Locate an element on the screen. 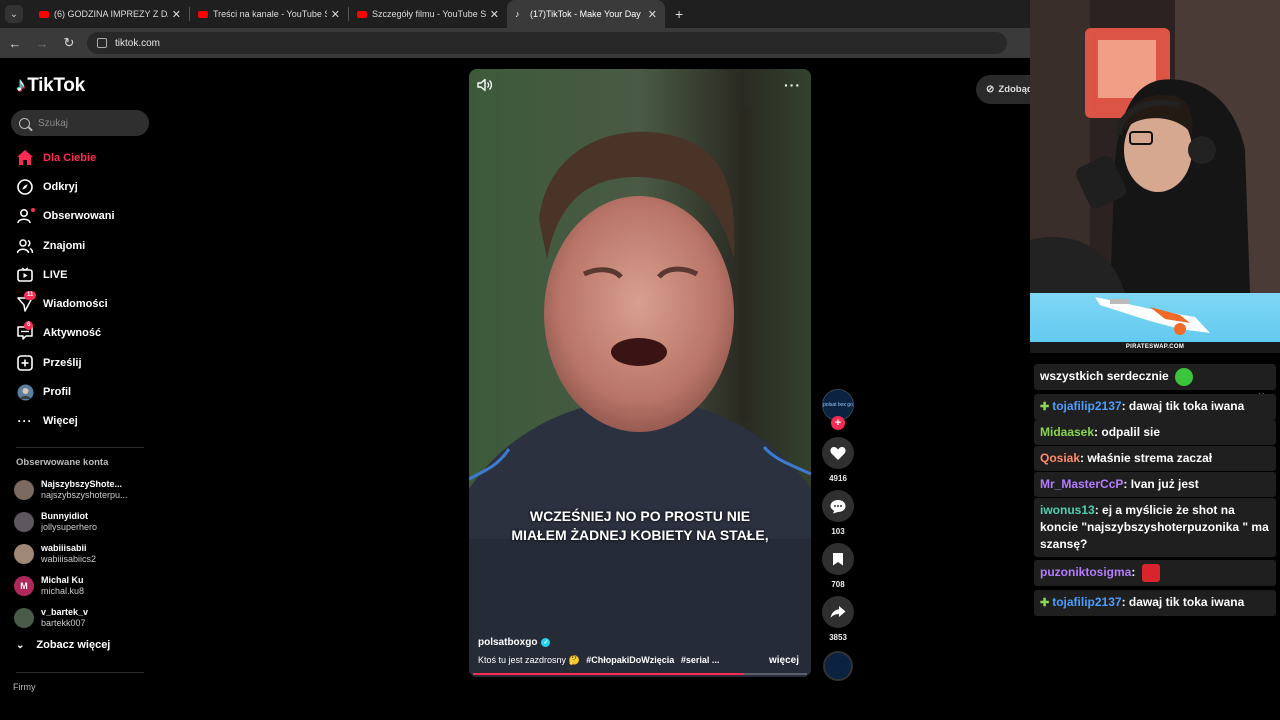 The height and width of the screenshot is (720, 1280). site-info-icon is located at coordinates (102, 43).